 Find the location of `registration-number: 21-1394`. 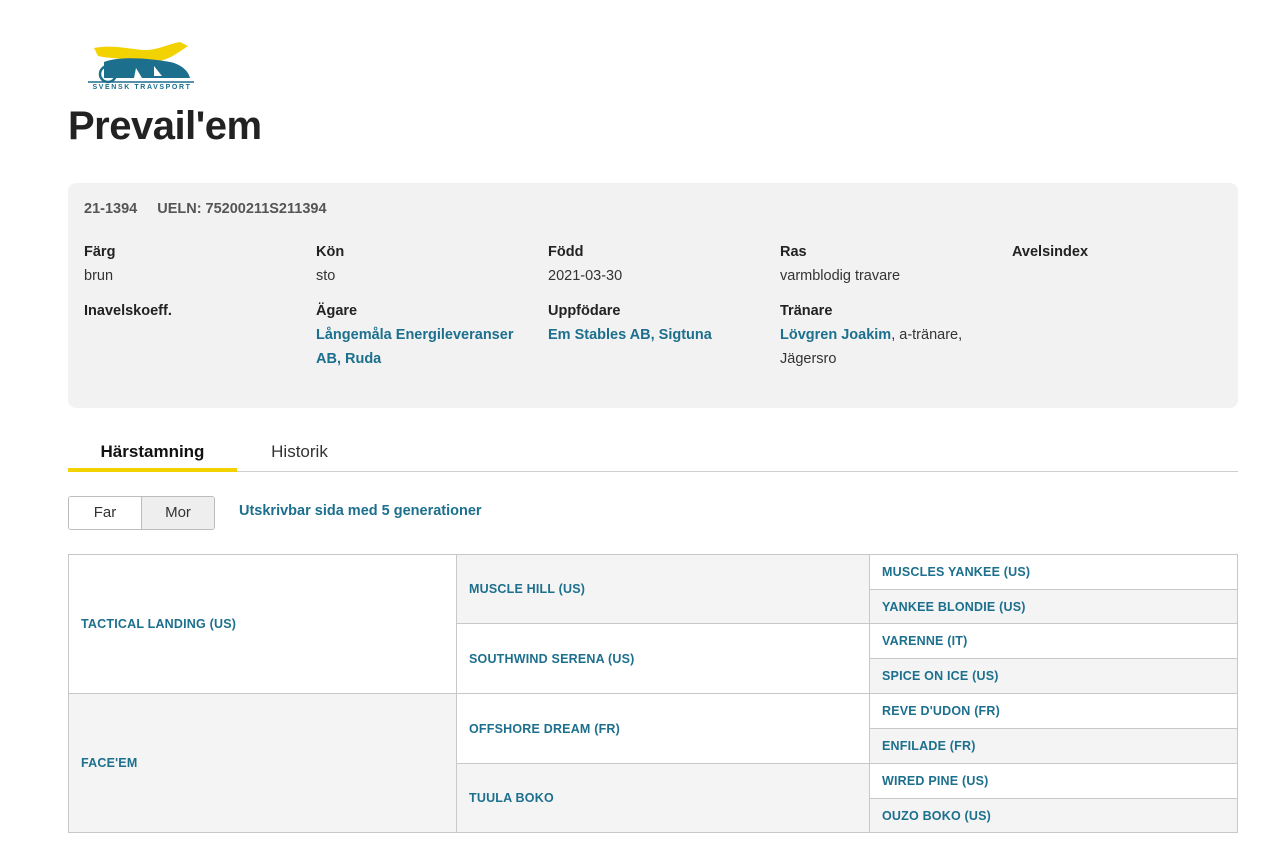

registration-number: 21-1394 is located at coordinates (111, 209).